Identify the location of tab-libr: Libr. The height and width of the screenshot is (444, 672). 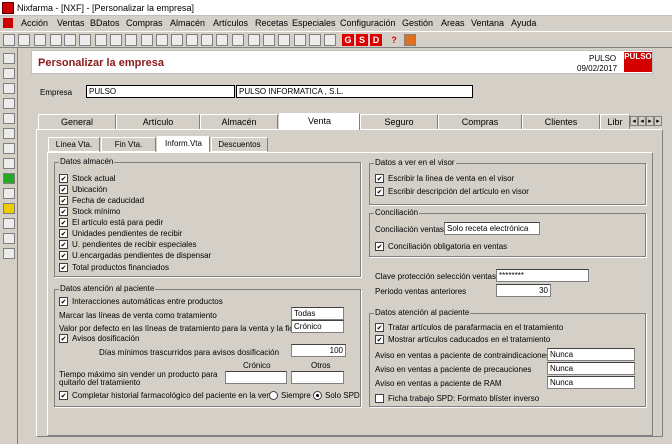
(615, 121).